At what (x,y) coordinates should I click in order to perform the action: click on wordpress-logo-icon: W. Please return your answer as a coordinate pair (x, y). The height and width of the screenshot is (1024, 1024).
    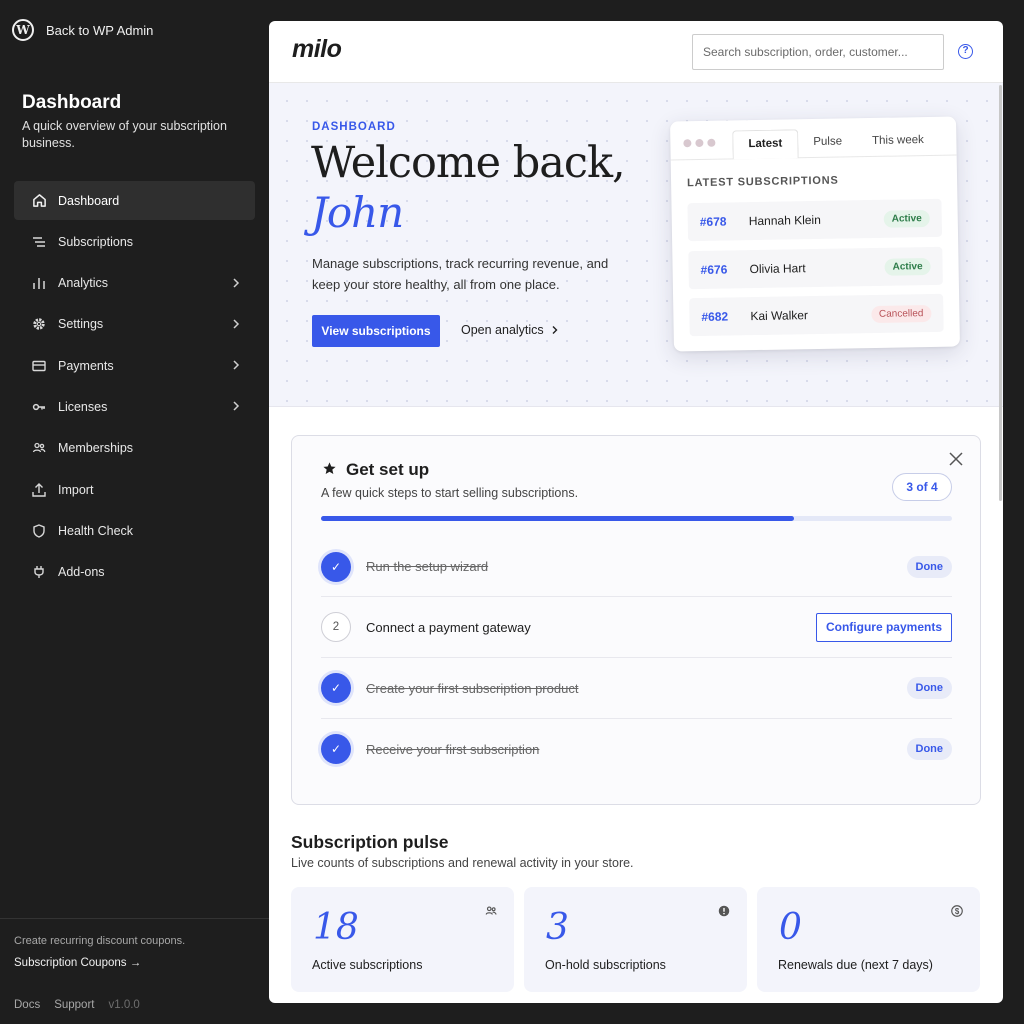
    Looking at the image, I should click on (23, 30).